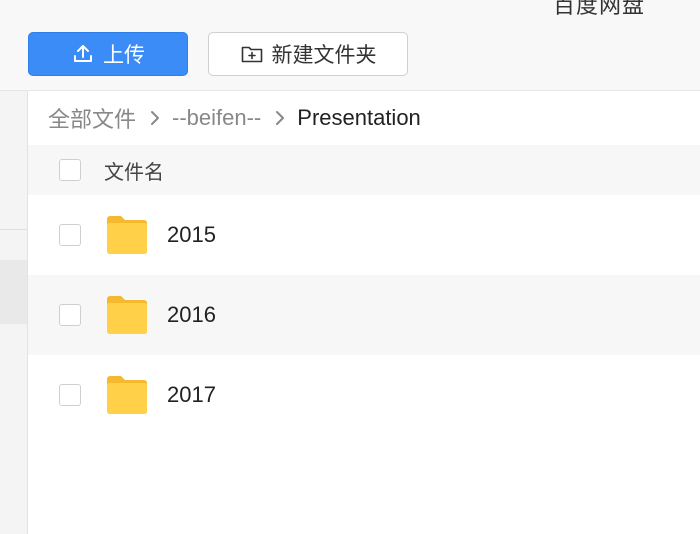  I want to click on app-title: 百度网盘, so click(598, 9).